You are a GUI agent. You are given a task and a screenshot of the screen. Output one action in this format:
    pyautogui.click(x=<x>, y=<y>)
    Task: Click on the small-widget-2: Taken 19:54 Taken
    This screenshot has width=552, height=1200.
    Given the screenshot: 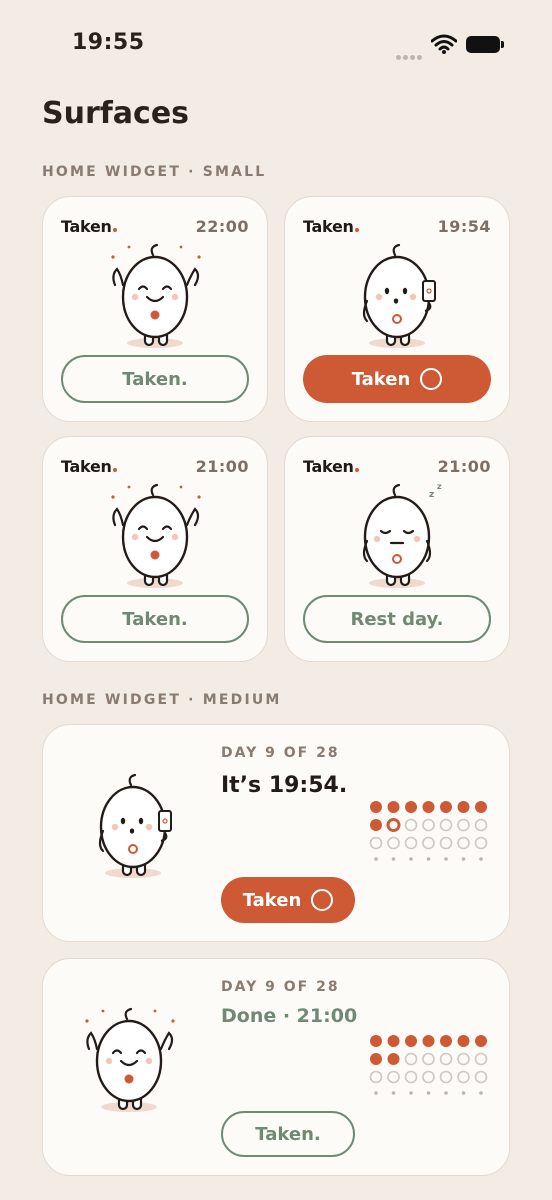 What is the action you would take?
    pyautogui.click(x=397, y=309)
    